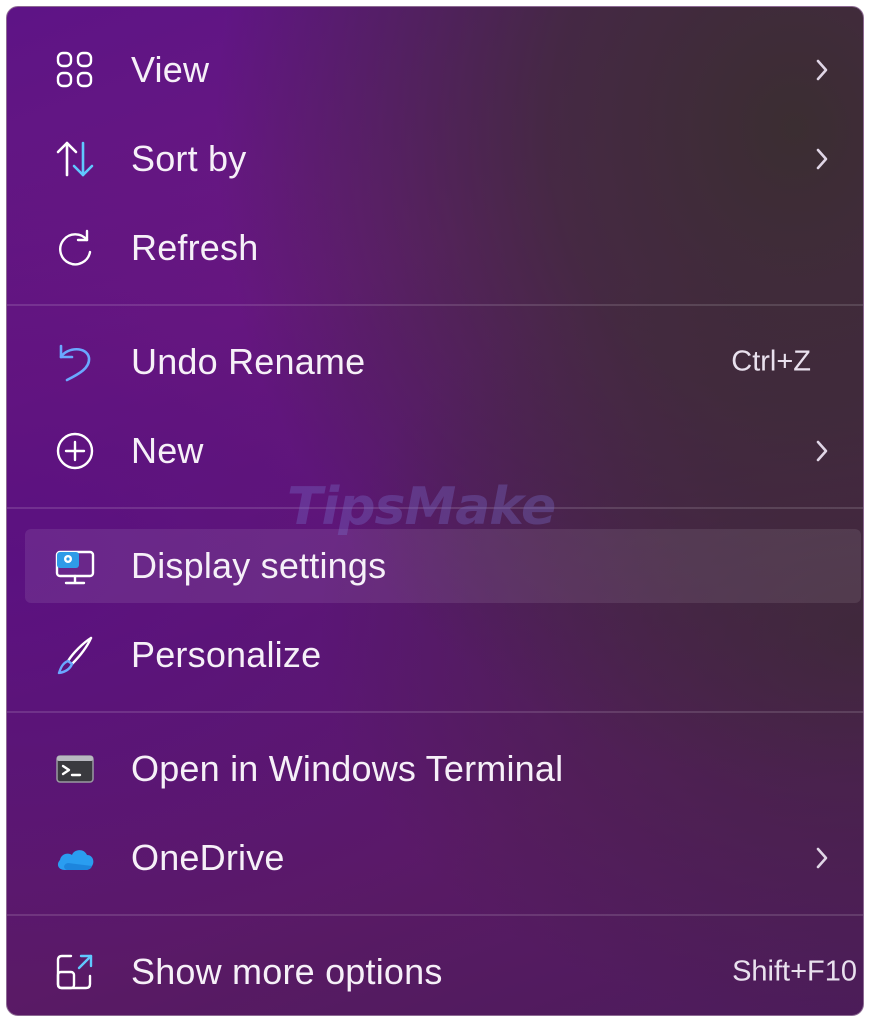  I want to click on menu-item-open-terminal: Open in Windows Terminal, so click(443, 769).